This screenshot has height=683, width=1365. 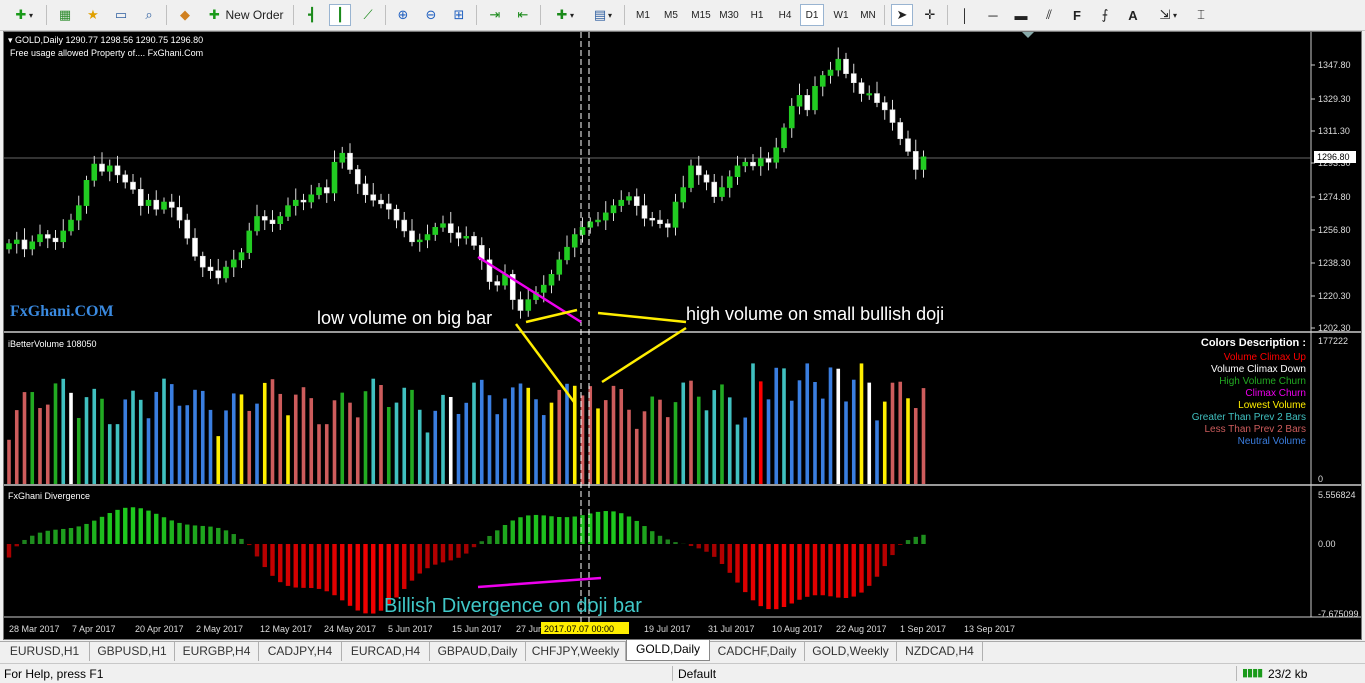 I want to click on navigator-button: ⌕, so click(x=149, y=15).